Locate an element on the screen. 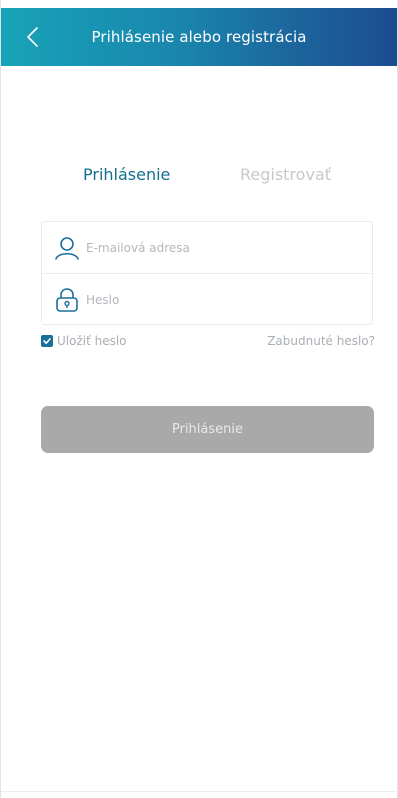 The width and height of the screenshot is (398, 798). remember-password-label: Uložiť heslo is located at coordinates (92, 341).